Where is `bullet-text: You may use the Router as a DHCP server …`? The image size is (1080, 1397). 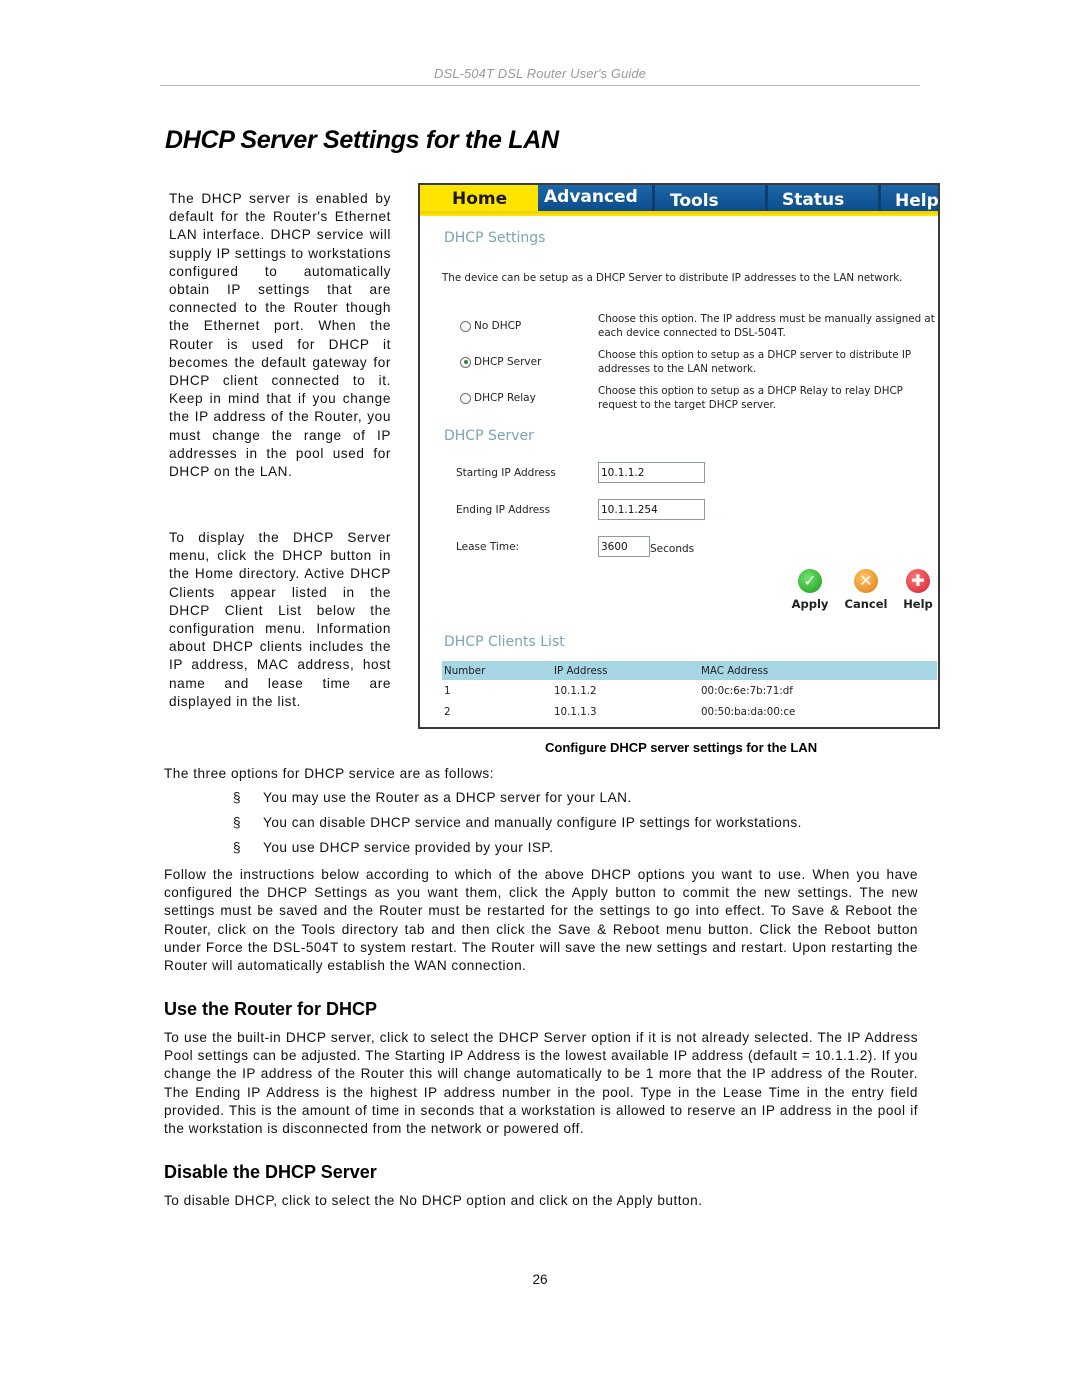 bullet-text: You may use the Router as a DHCP server … is located at coordinates (447, 797).